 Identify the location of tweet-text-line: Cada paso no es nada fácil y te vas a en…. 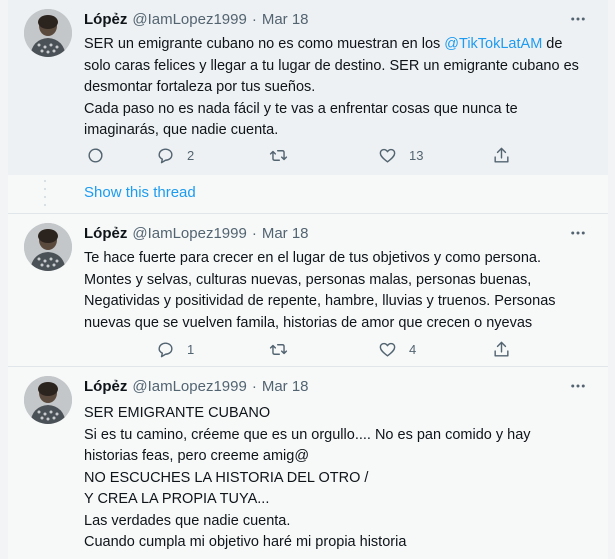
(301, 108).